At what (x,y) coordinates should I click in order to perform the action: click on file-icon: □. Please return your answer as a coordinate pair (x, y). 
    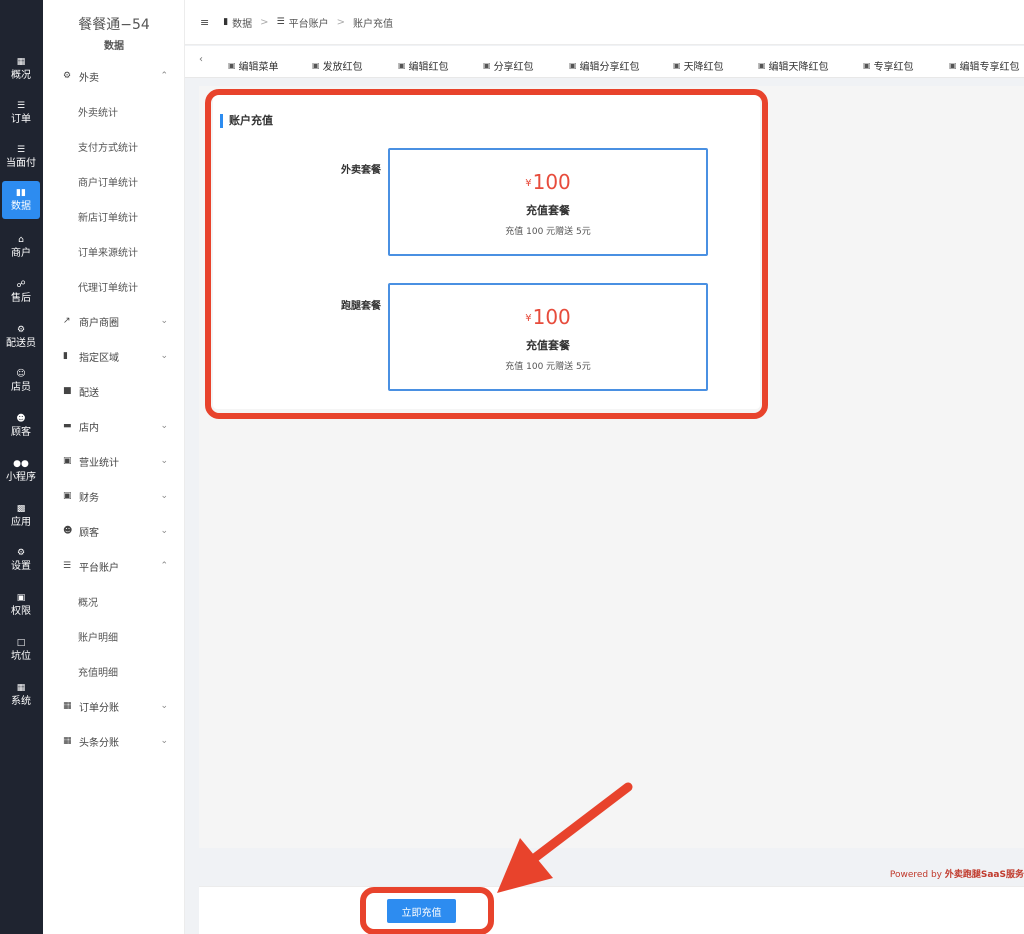
    Looking at the image, I should click on (21, 642).